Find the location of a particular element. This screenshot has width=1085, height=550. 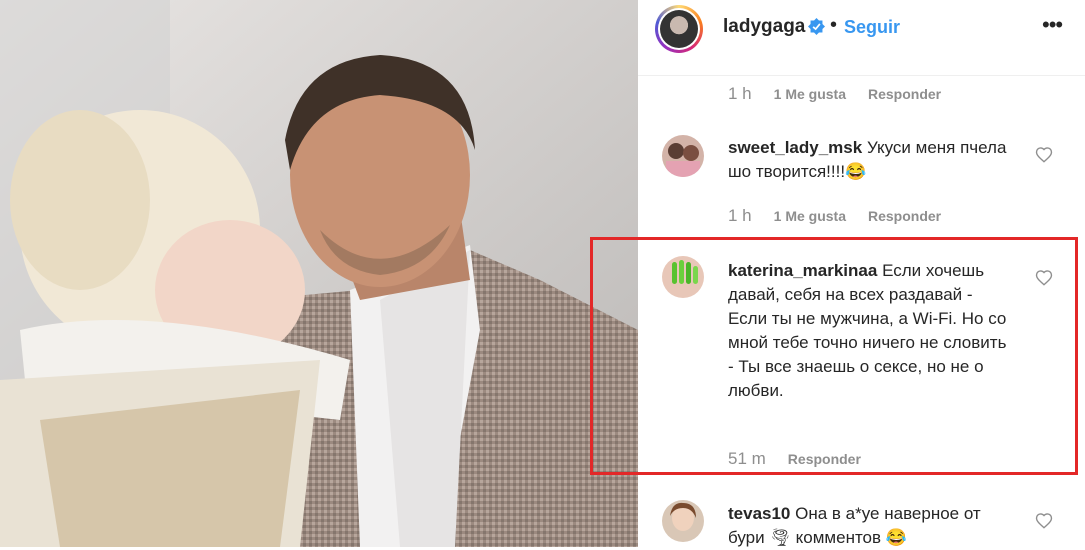

follow-button: Seguir is located at coordinates (872, 27).